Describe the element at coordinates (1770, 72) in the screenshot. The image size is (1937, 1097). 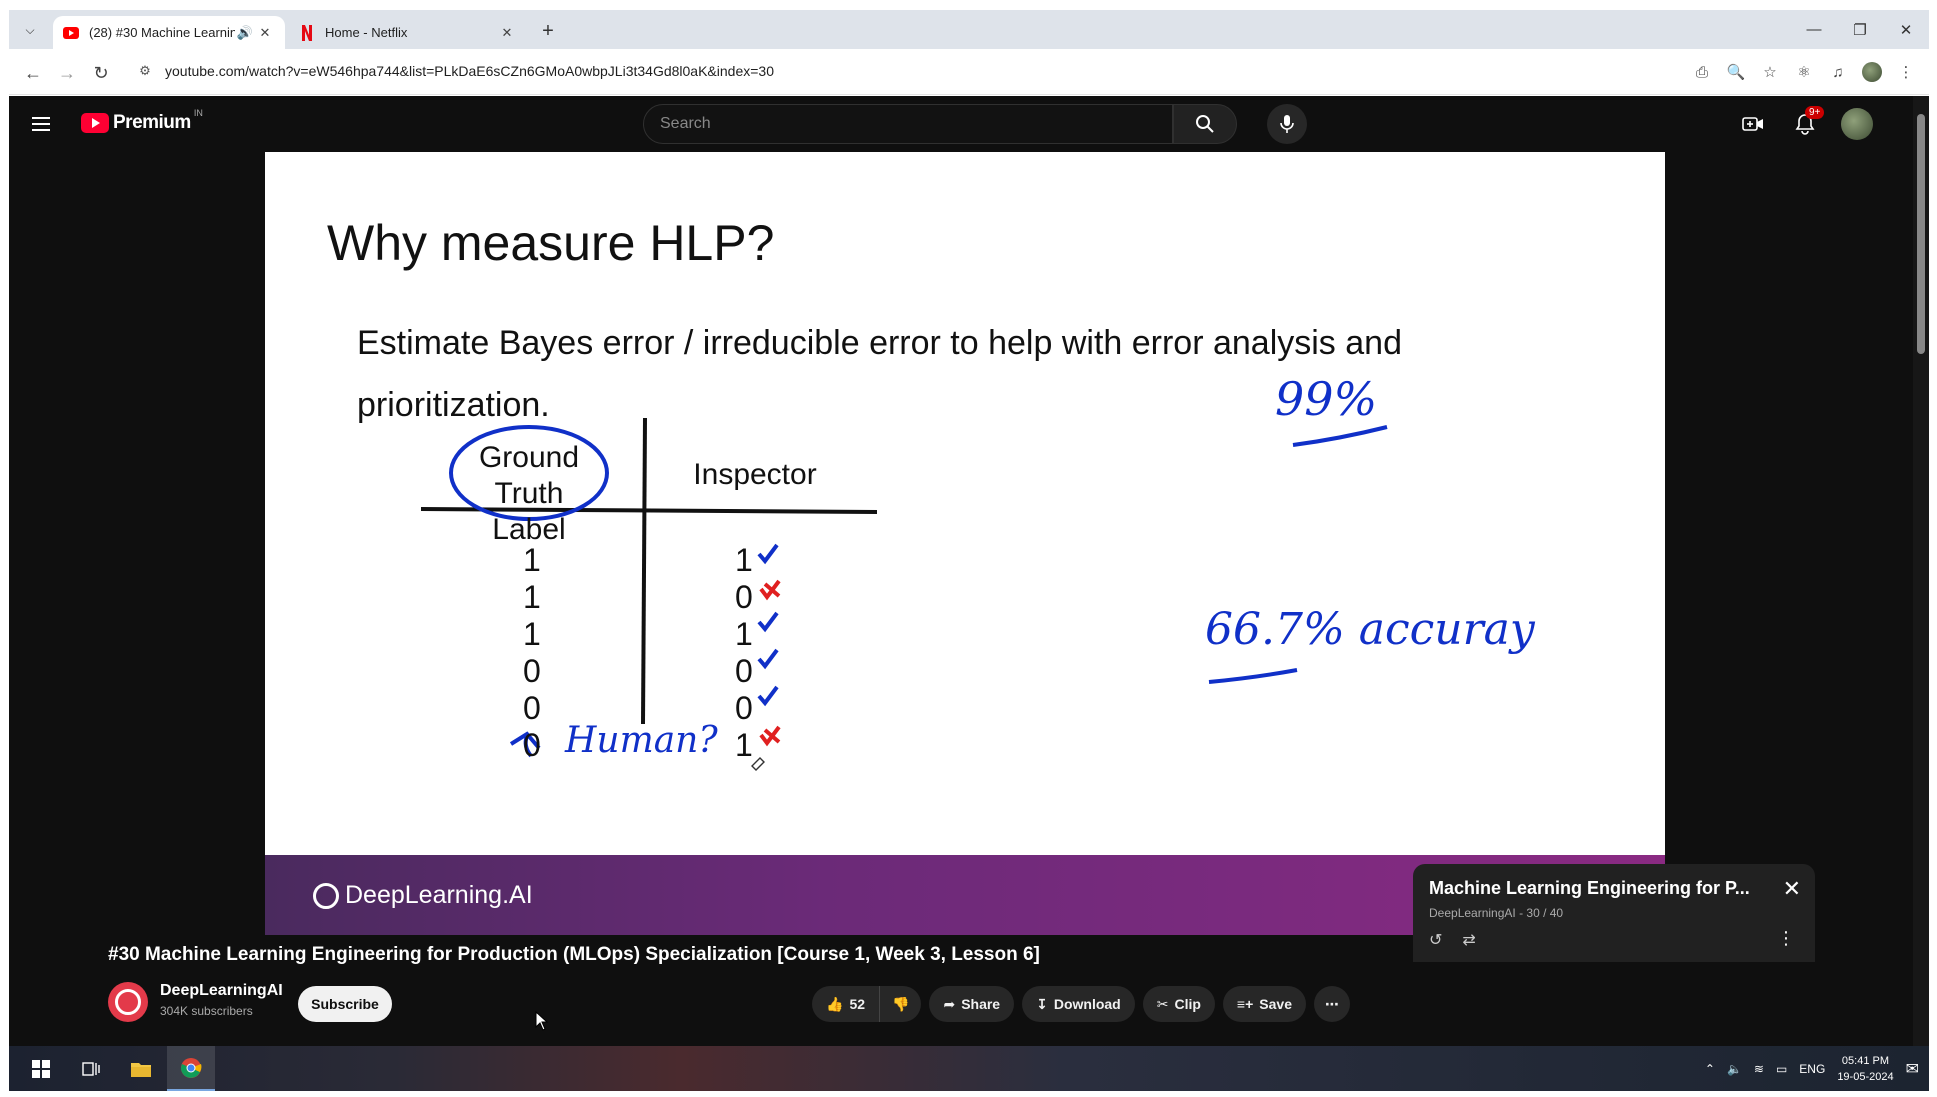
I see `bookmark-star-icon: ☆` at that location.